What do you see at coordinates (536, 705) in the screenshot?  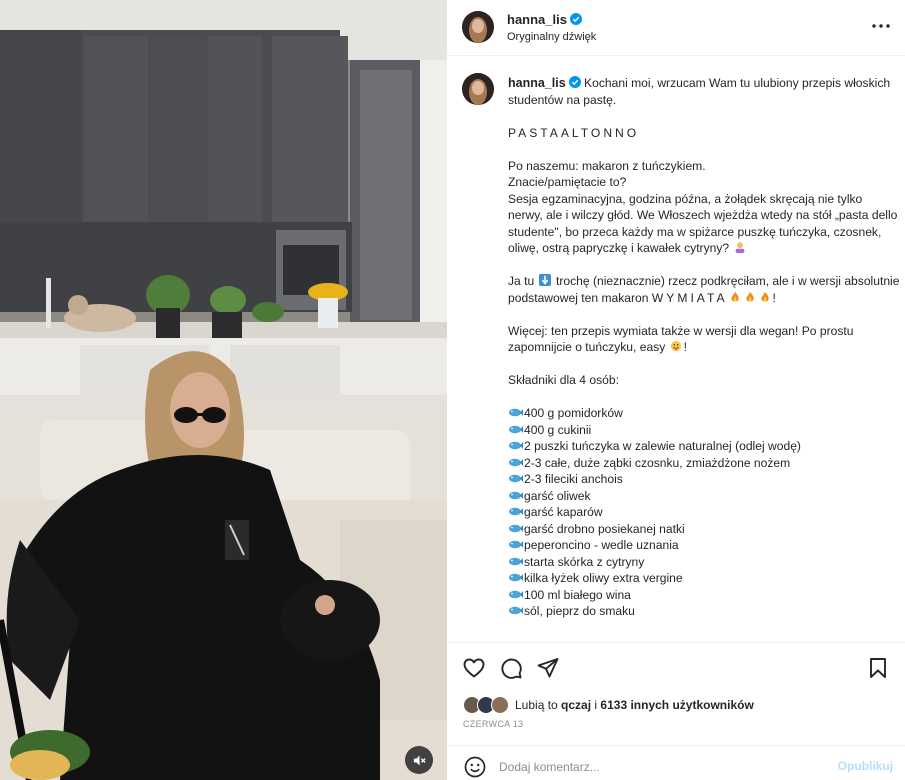 I see `likes-prefix: Lubią to` at bounding box center [536, 705].